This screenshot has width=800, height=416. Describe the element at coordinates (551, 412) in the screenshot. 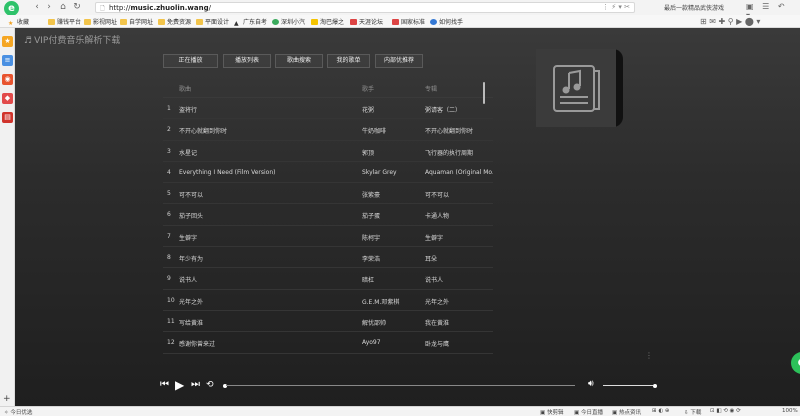

I see `status-quick-edit: ▣ 快剪辑` at that location.